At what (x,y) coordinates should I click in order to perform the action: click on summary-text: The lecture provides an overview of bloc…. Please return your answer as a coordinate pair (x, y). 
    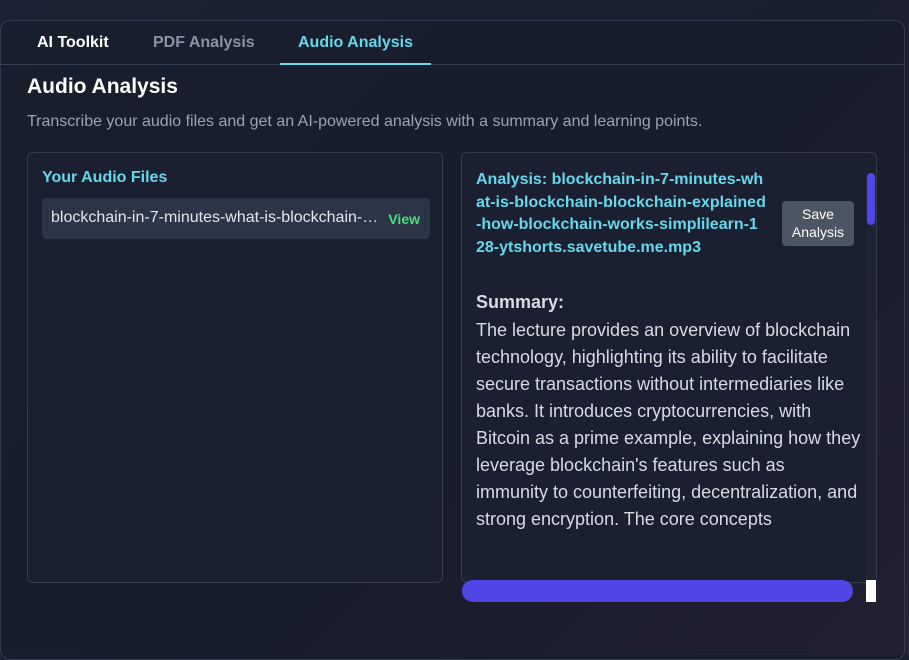
    Looking at the image, I should click on (668, 424).